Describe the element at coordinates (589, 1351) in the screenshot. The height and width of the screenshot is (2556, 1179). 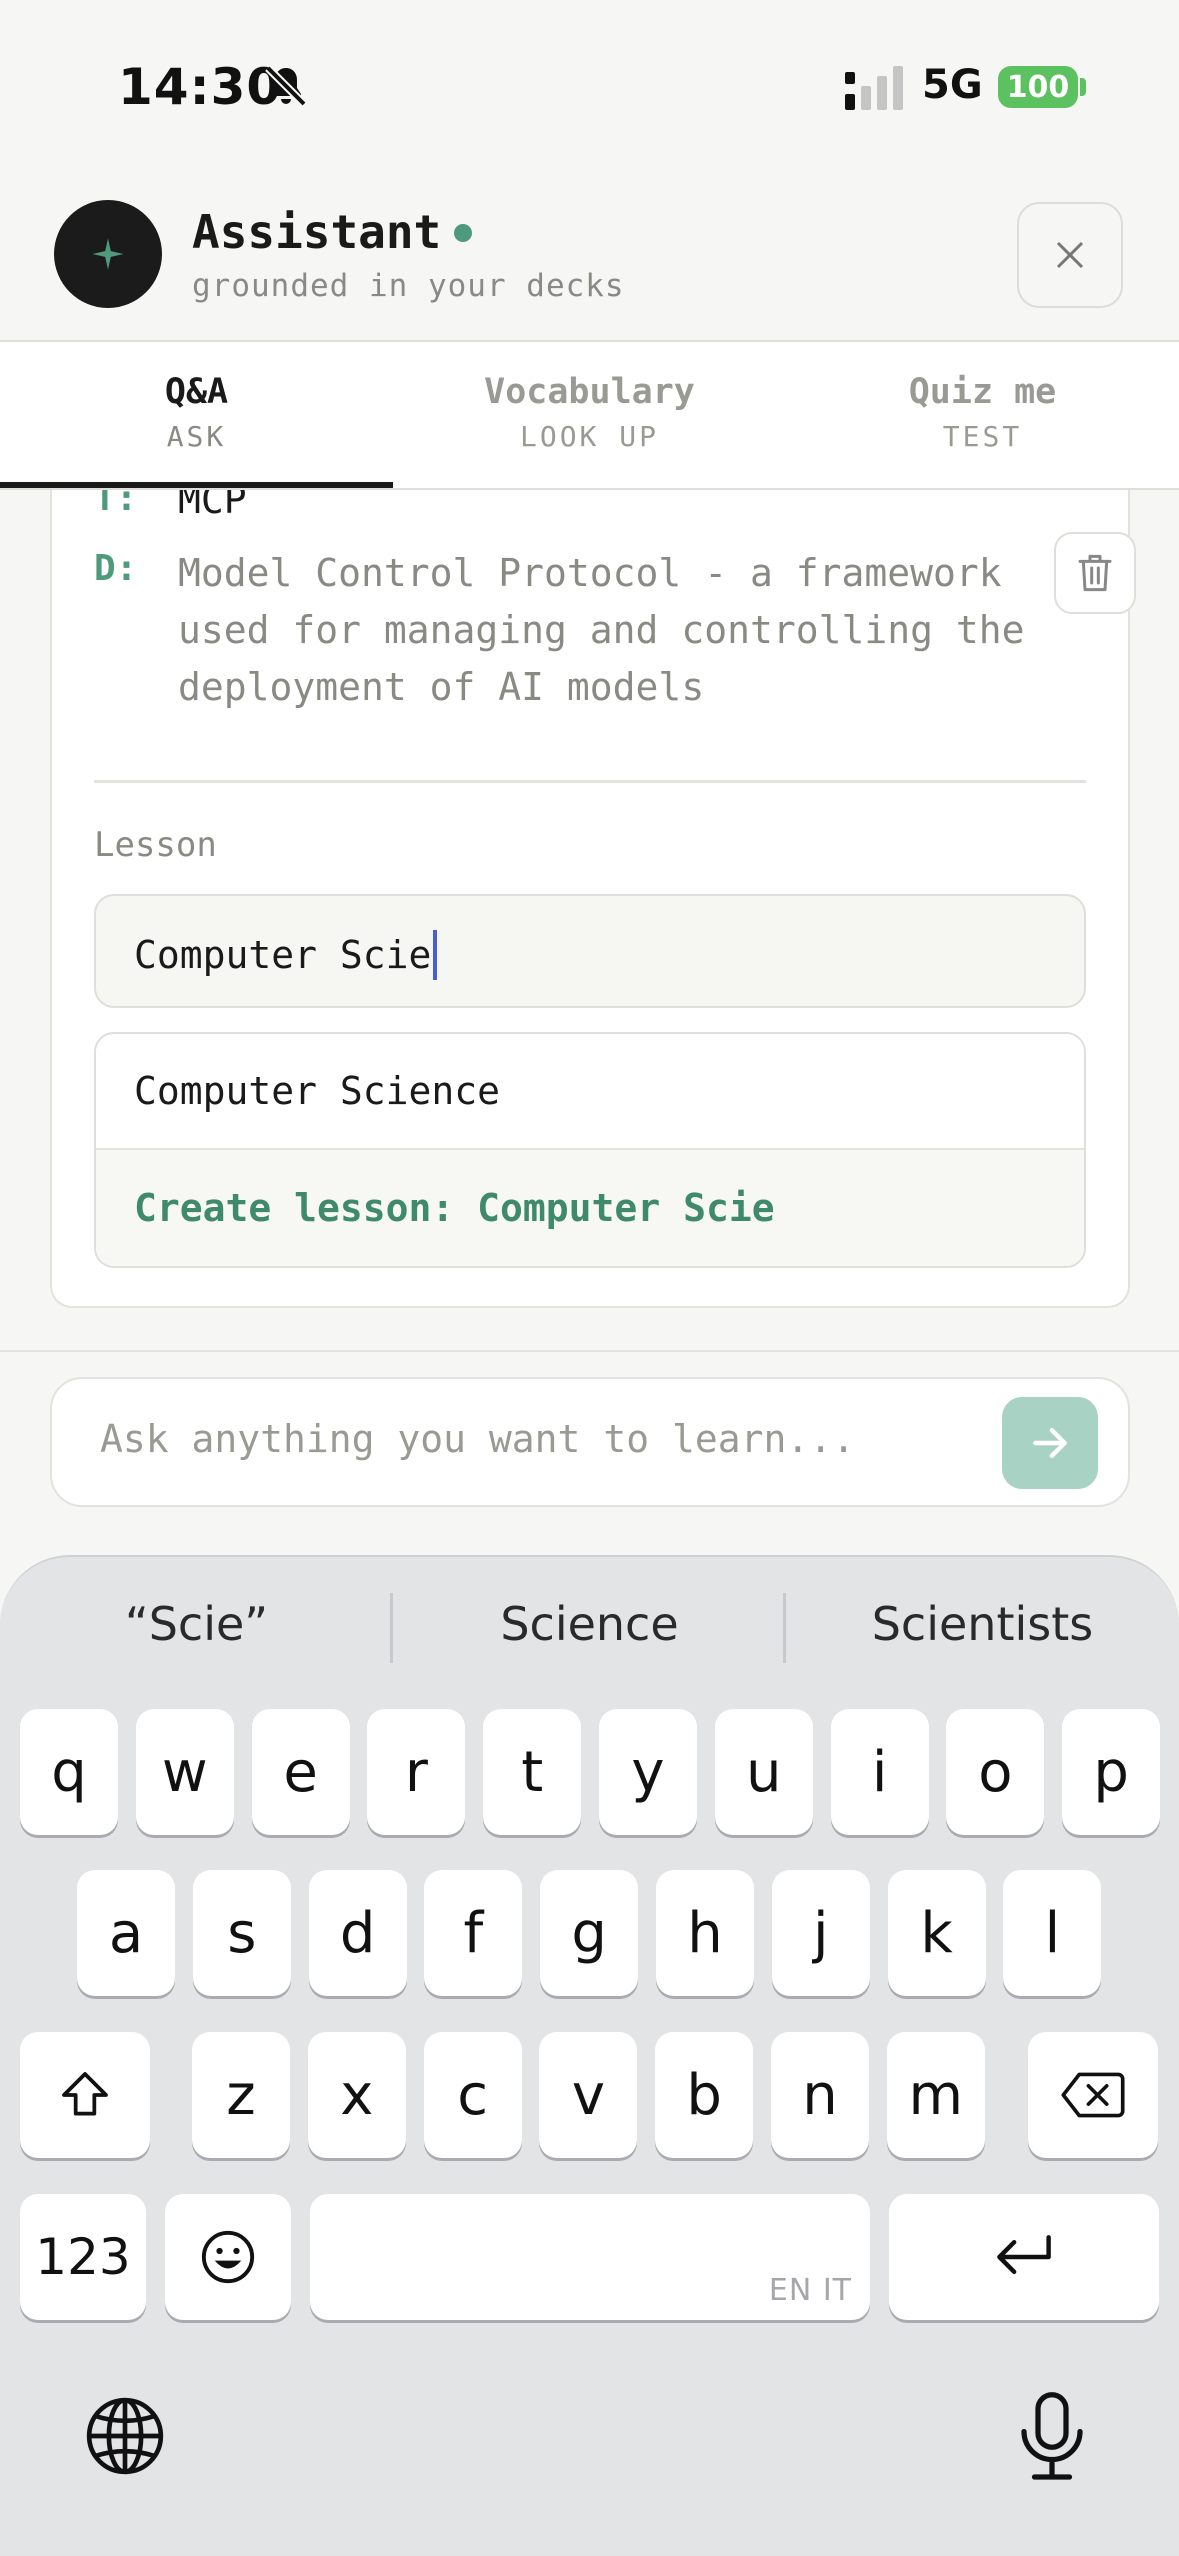
I see `ask-divider` at that location.